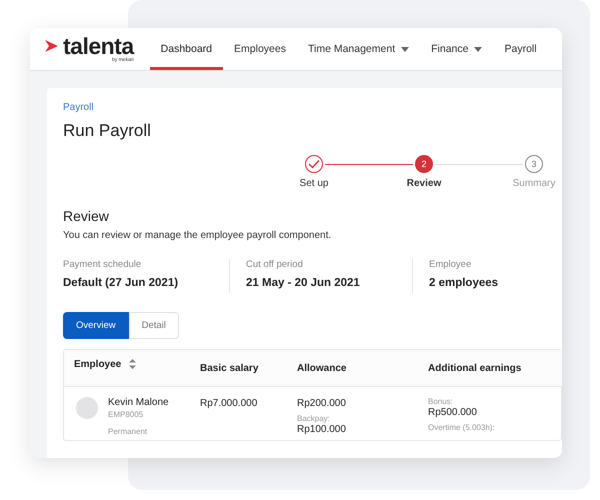 This screenshot has width=600, height=500. What do you see at coordinates (153, 325) in the screenshot?
I see `view-tab: Detail` at bounding box center [153, 325].